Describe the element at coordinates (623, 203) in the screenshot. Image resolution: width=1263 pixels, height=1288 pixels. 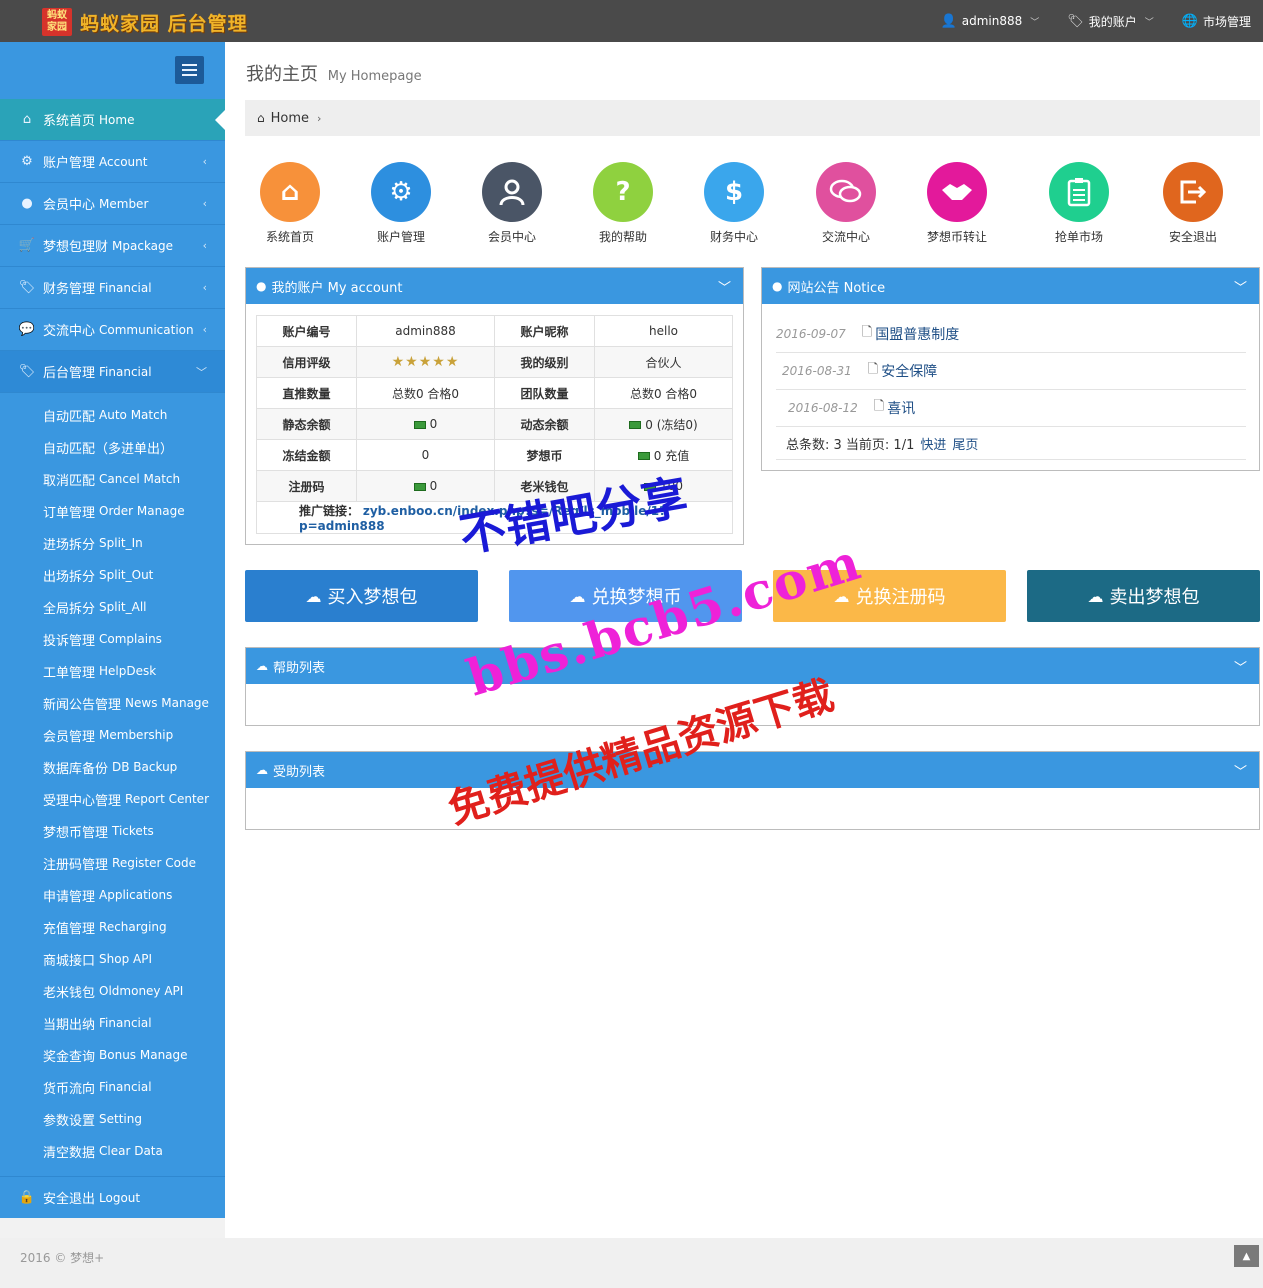
I see `quick-link-help: ? 我的帮助` at that location.